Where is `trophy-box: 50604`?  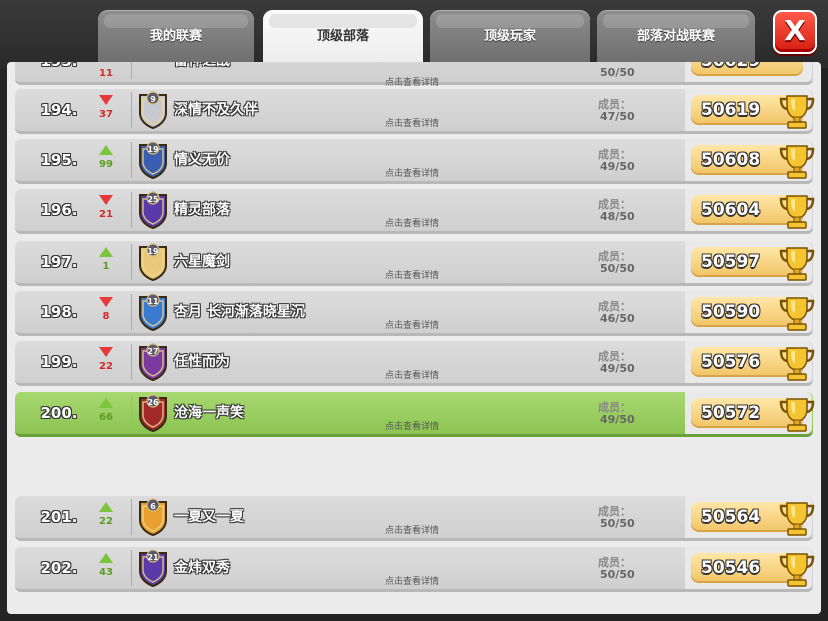 trophy-box: 50604 is located at coordinates (750, 210).